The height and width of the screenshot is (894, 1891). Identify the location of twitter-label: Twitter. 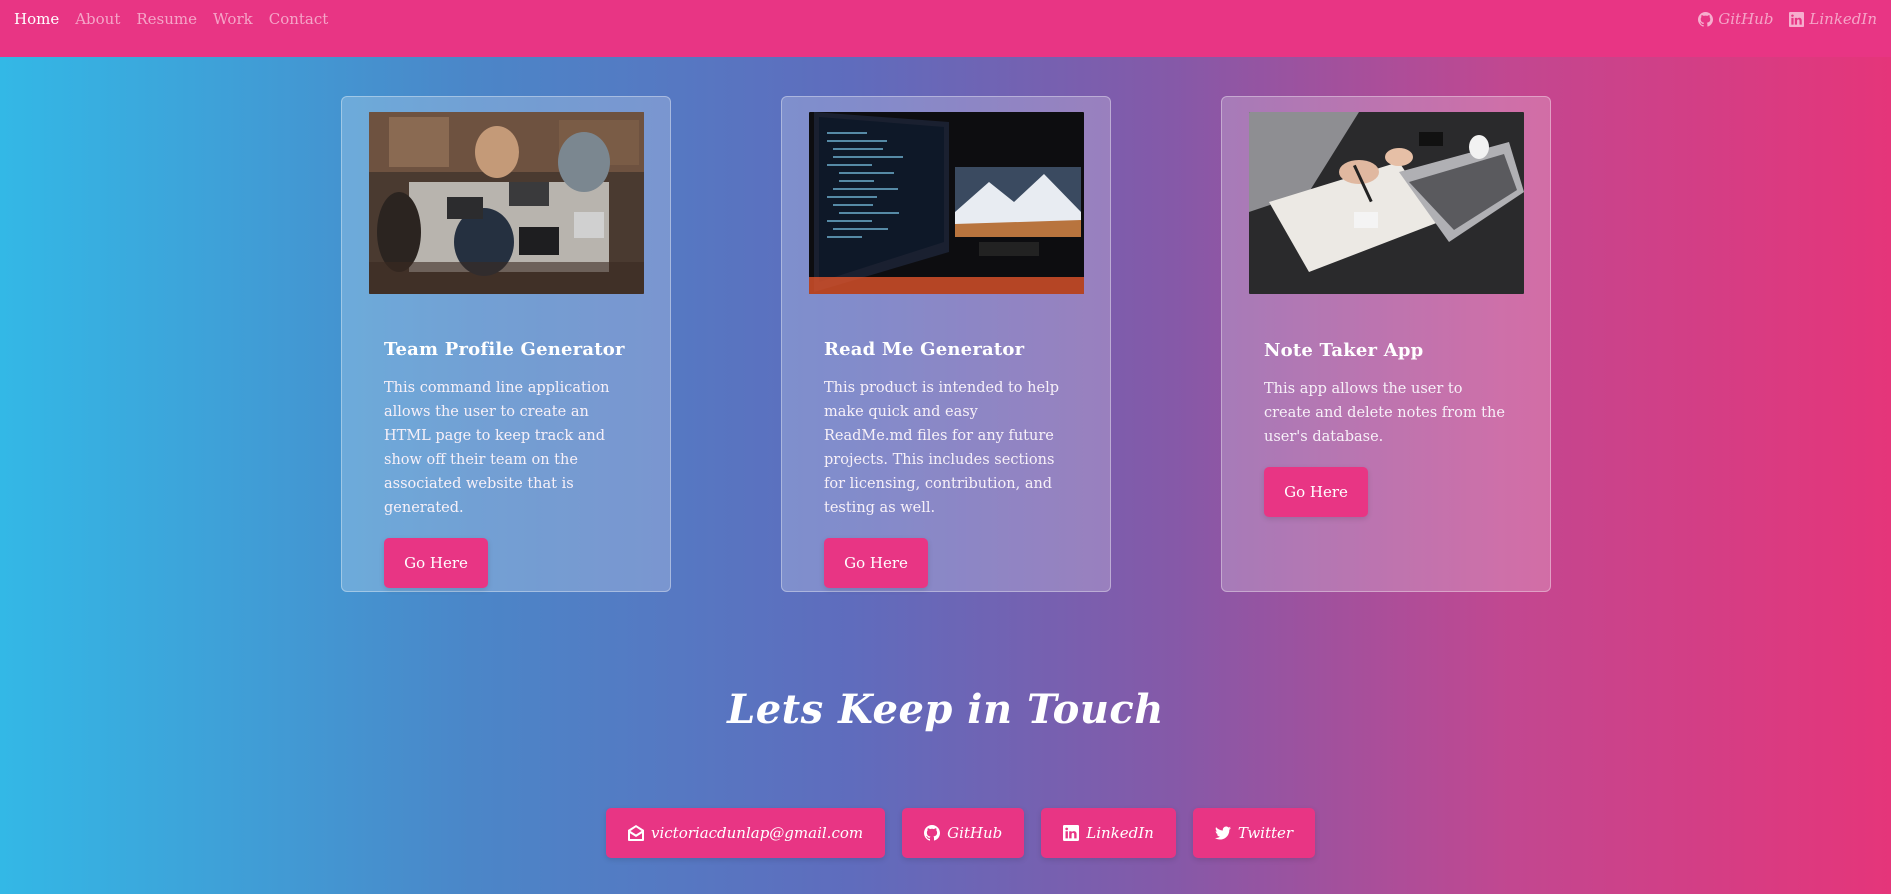
(1265, 833).